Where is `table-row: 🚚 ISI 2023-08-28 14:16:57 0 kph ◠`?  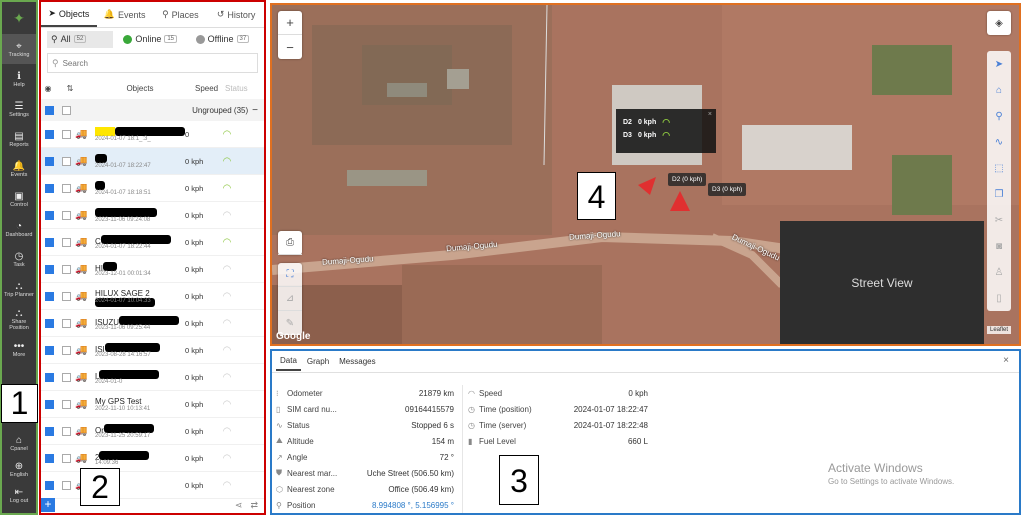
table-row: 🚚 ISI 2023-08-28 14:16:57 0 kph ◠ is located at coordinates (152, 350).